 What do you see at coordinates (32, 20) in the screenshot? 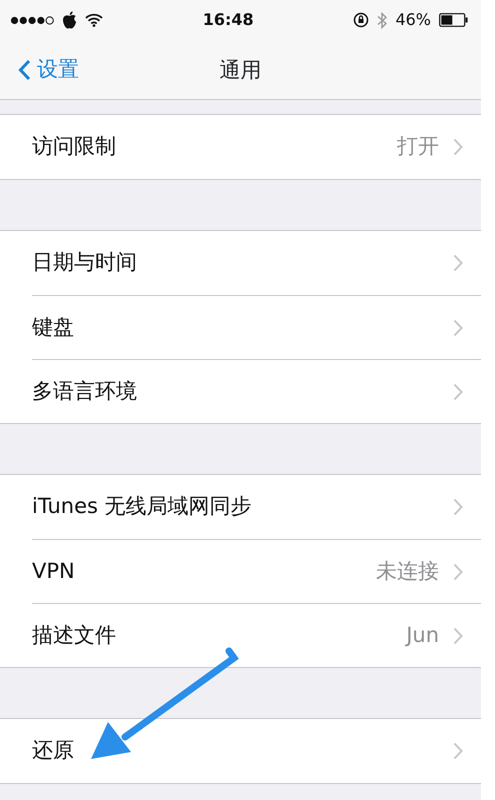
I see `signal-icon` at bounding box center [32, 20].